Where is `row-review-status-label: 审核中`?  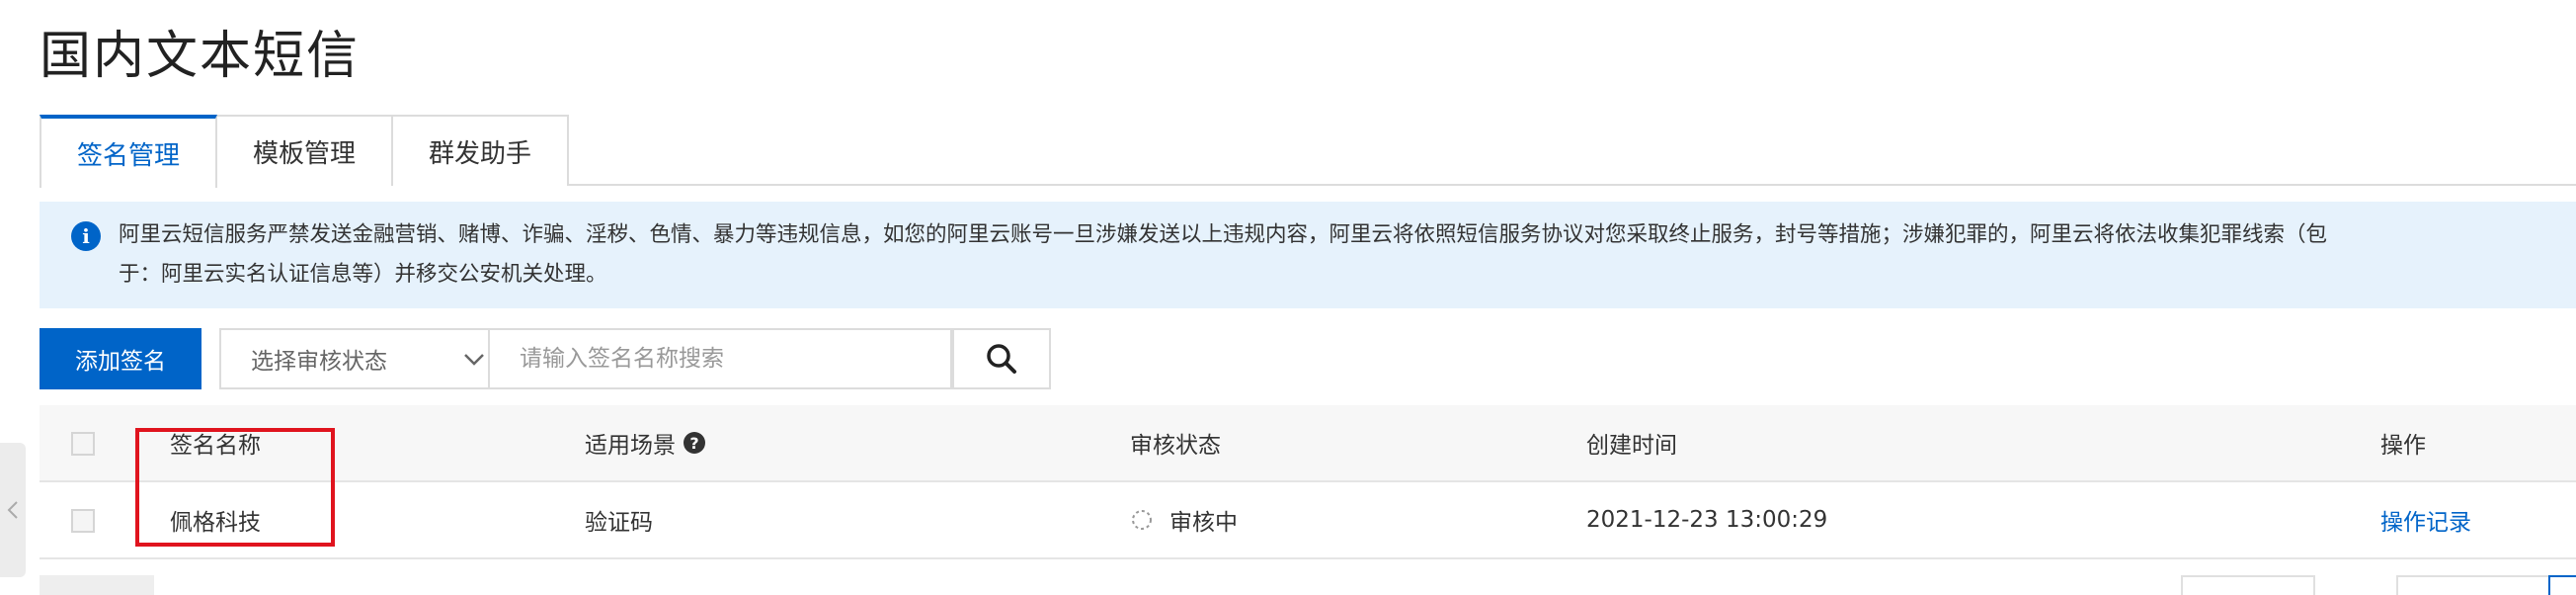 row-review-status-label: 审核中 is located at coordinates (1203, 523).